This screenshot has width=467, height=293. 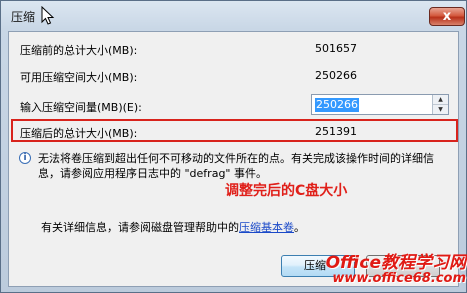 I want to click on watermark: Office教程学习网 www.office68.com, so click(x=391, y=270).